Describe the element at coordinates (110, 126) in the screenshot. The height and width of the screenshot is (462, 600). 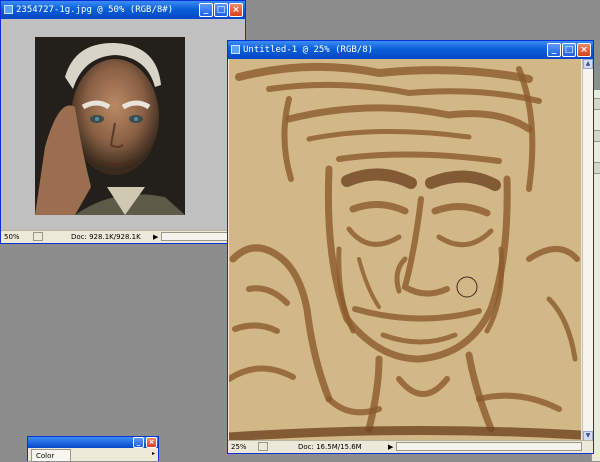
I see `portrait-photo` at that location.